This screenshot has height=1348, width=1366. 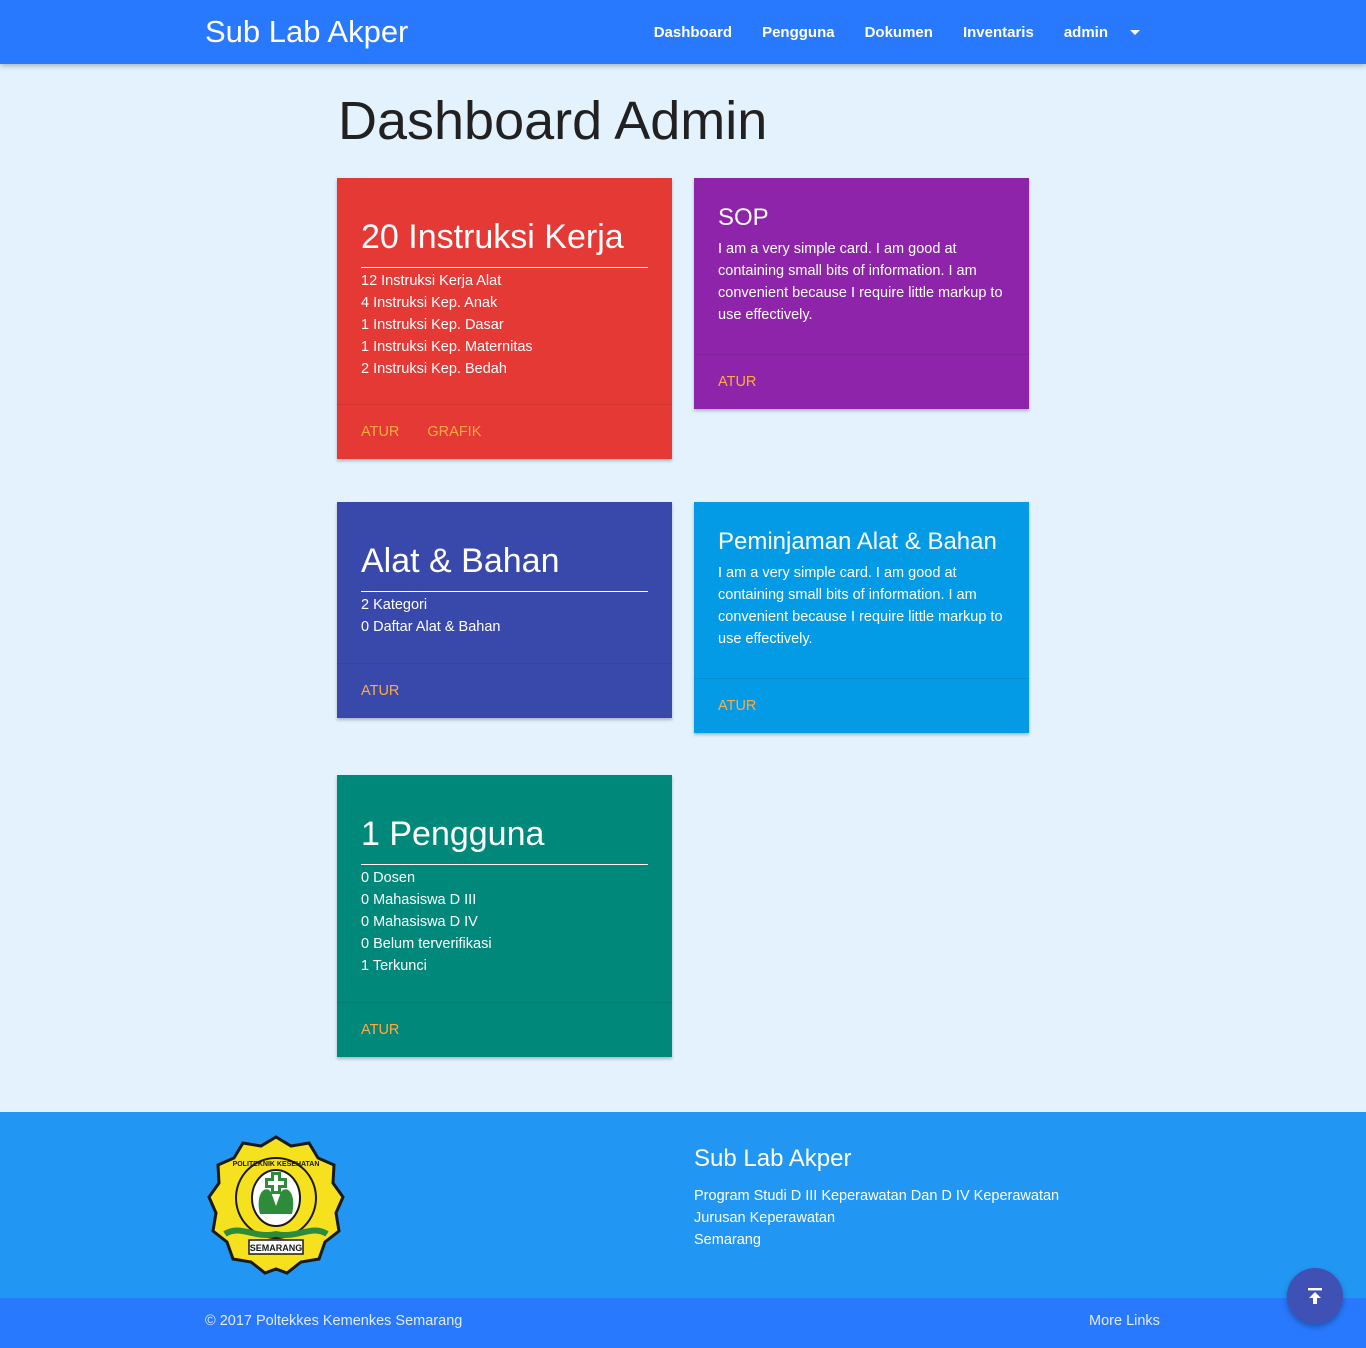 What do you see at coordinates (998, 32) in the screenshot?
I see `nav-inventaris: Inventaris` at bounding box center [998, 32].